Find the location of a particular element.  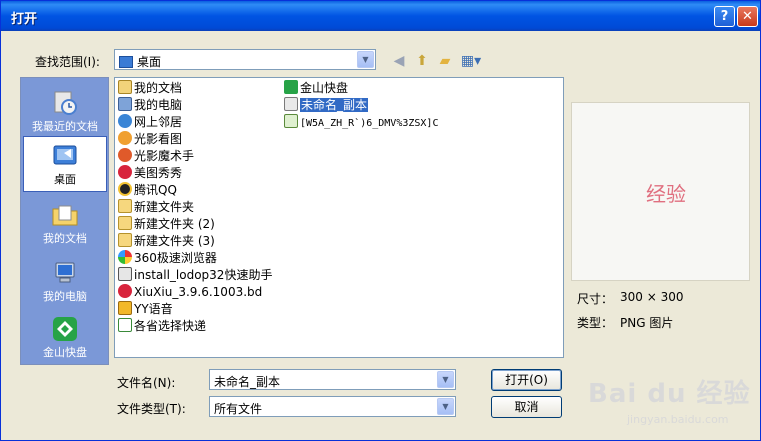

image-preview: 经验 is located at coordinates (660, 191).